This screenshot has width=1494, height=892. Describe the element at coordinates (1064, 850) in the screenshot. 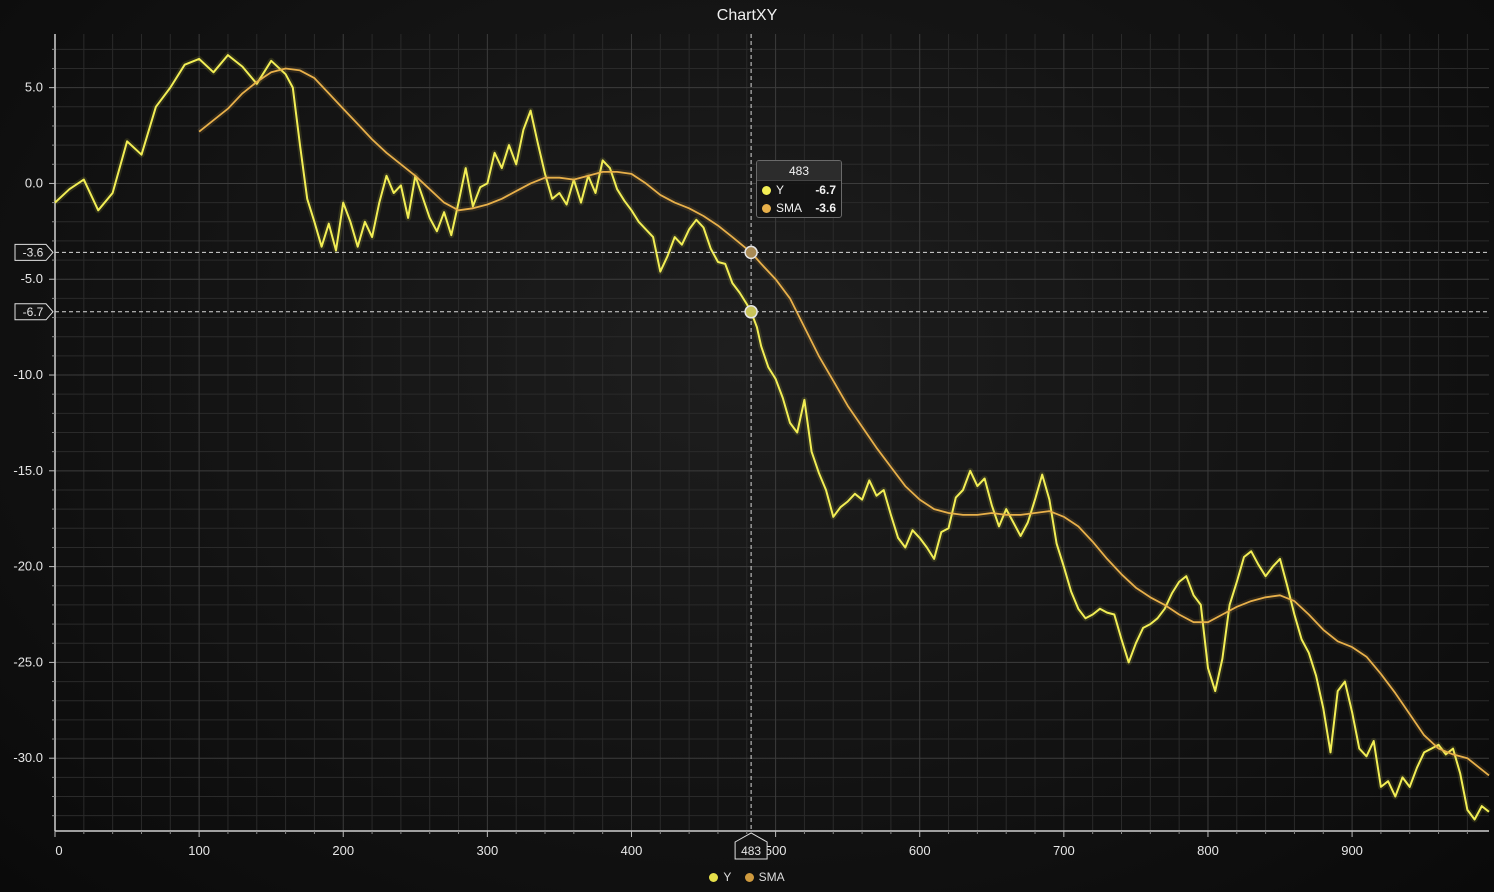

I see `x-tick-label: 700` at that location.